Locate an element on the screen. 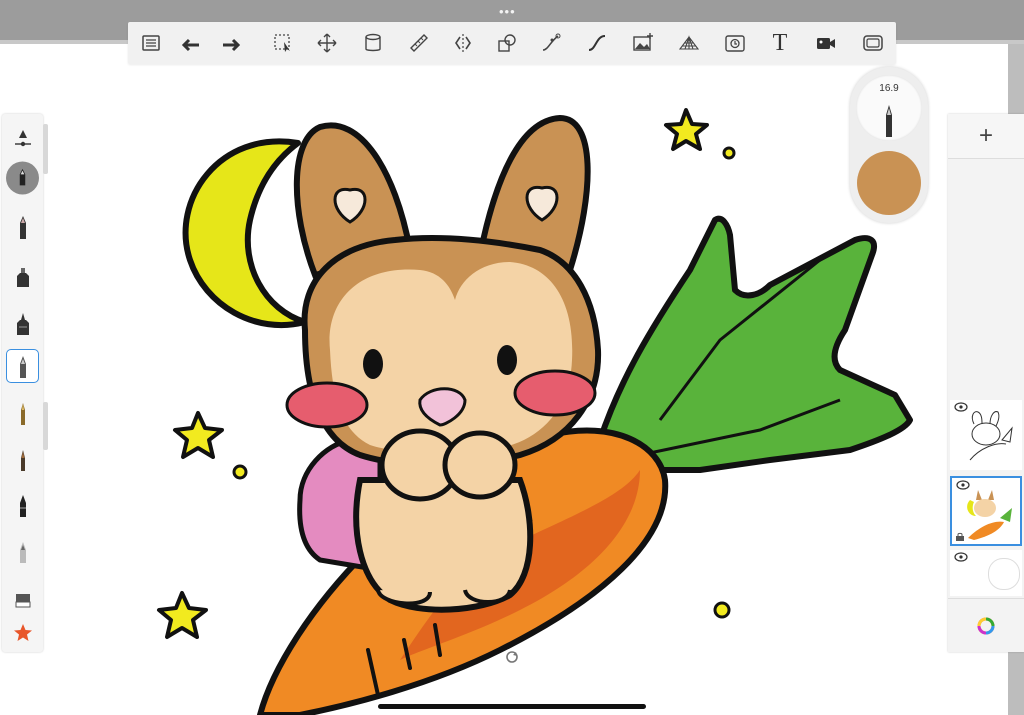 This screenshot has width=1024, height=715. layer-color is located at coordinates (986, 511).